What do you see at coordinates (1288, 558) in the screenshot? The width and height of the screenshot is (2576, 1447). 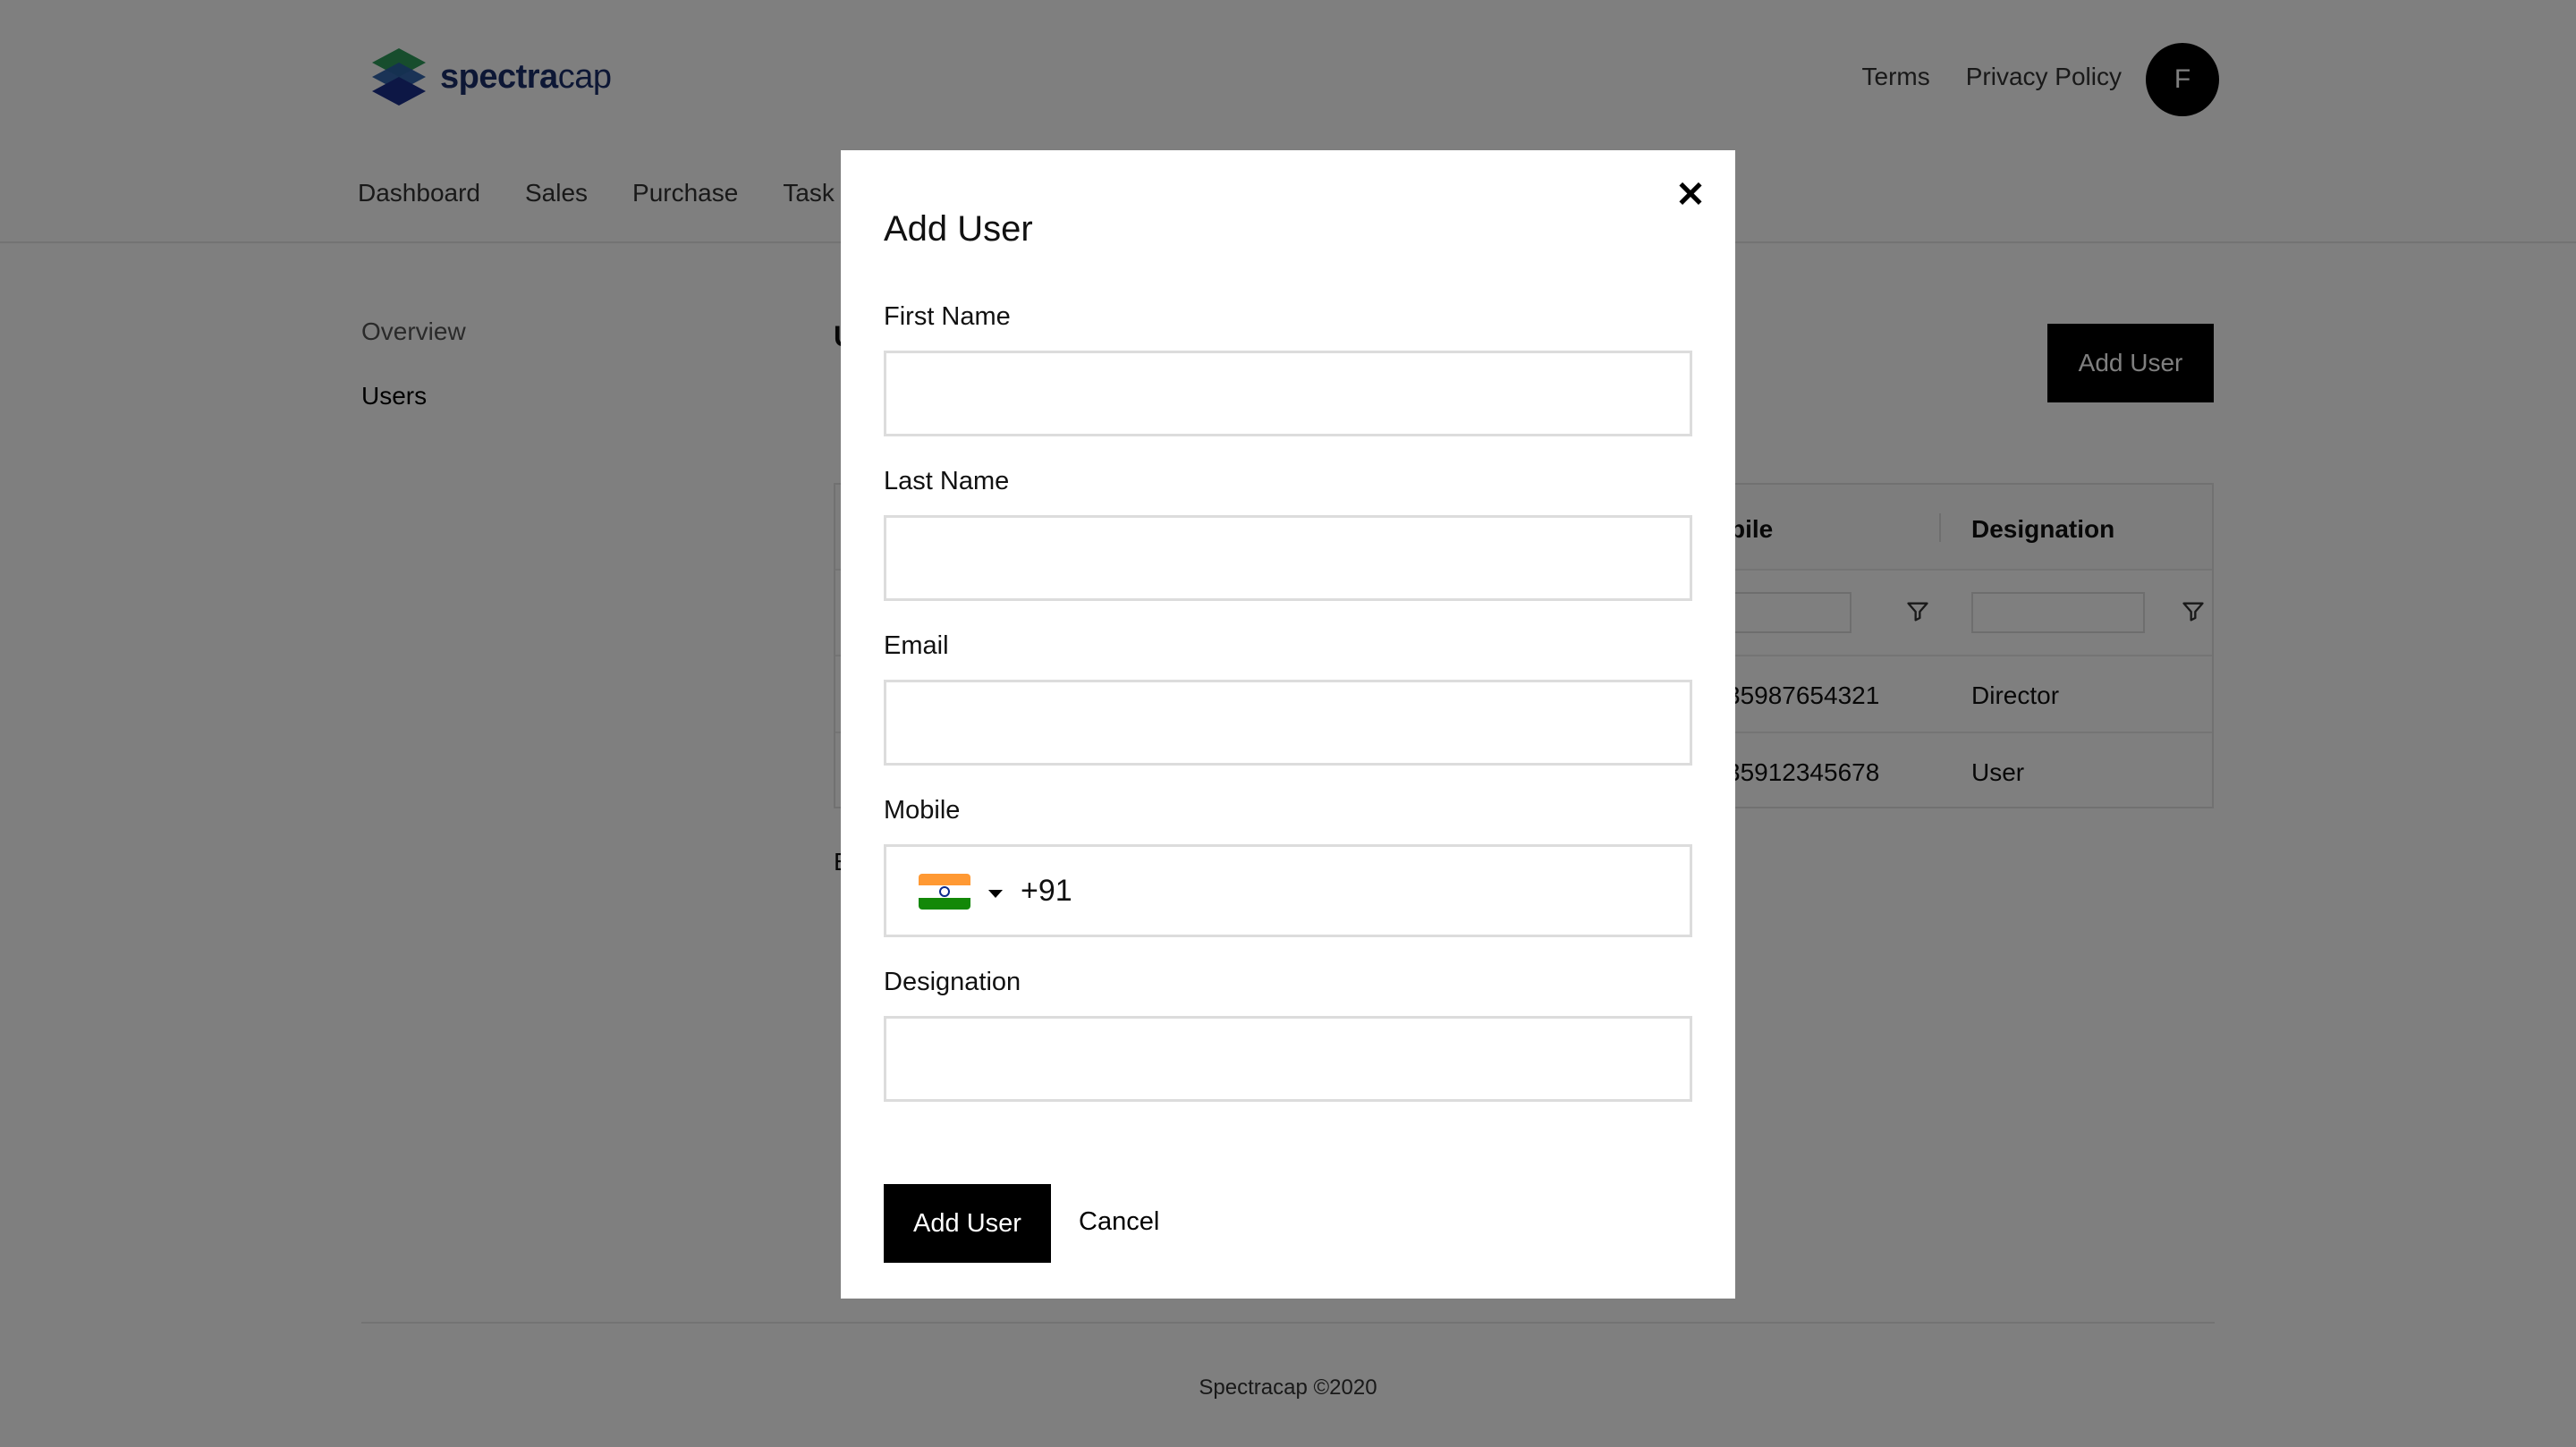 I see `last-name-input` at bounding box center [1288, 558].